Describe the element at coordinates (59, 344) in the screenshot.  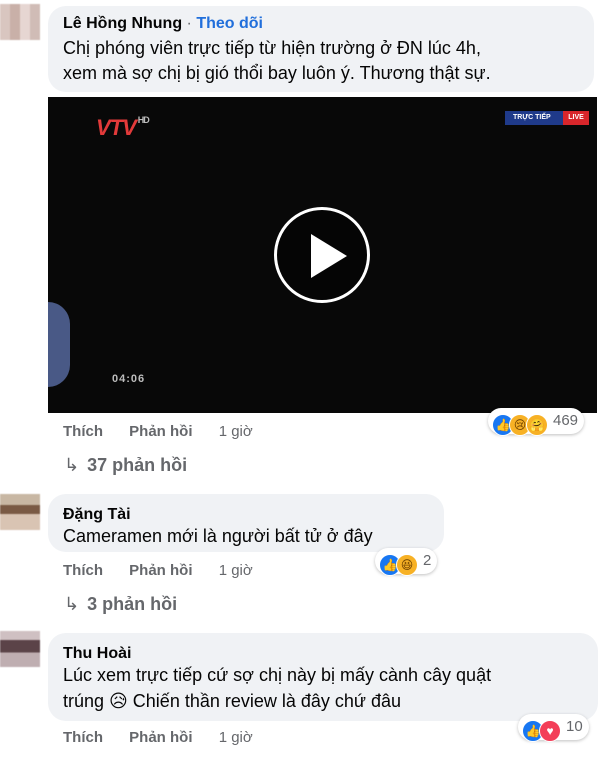
I see `video-figure` at that location.